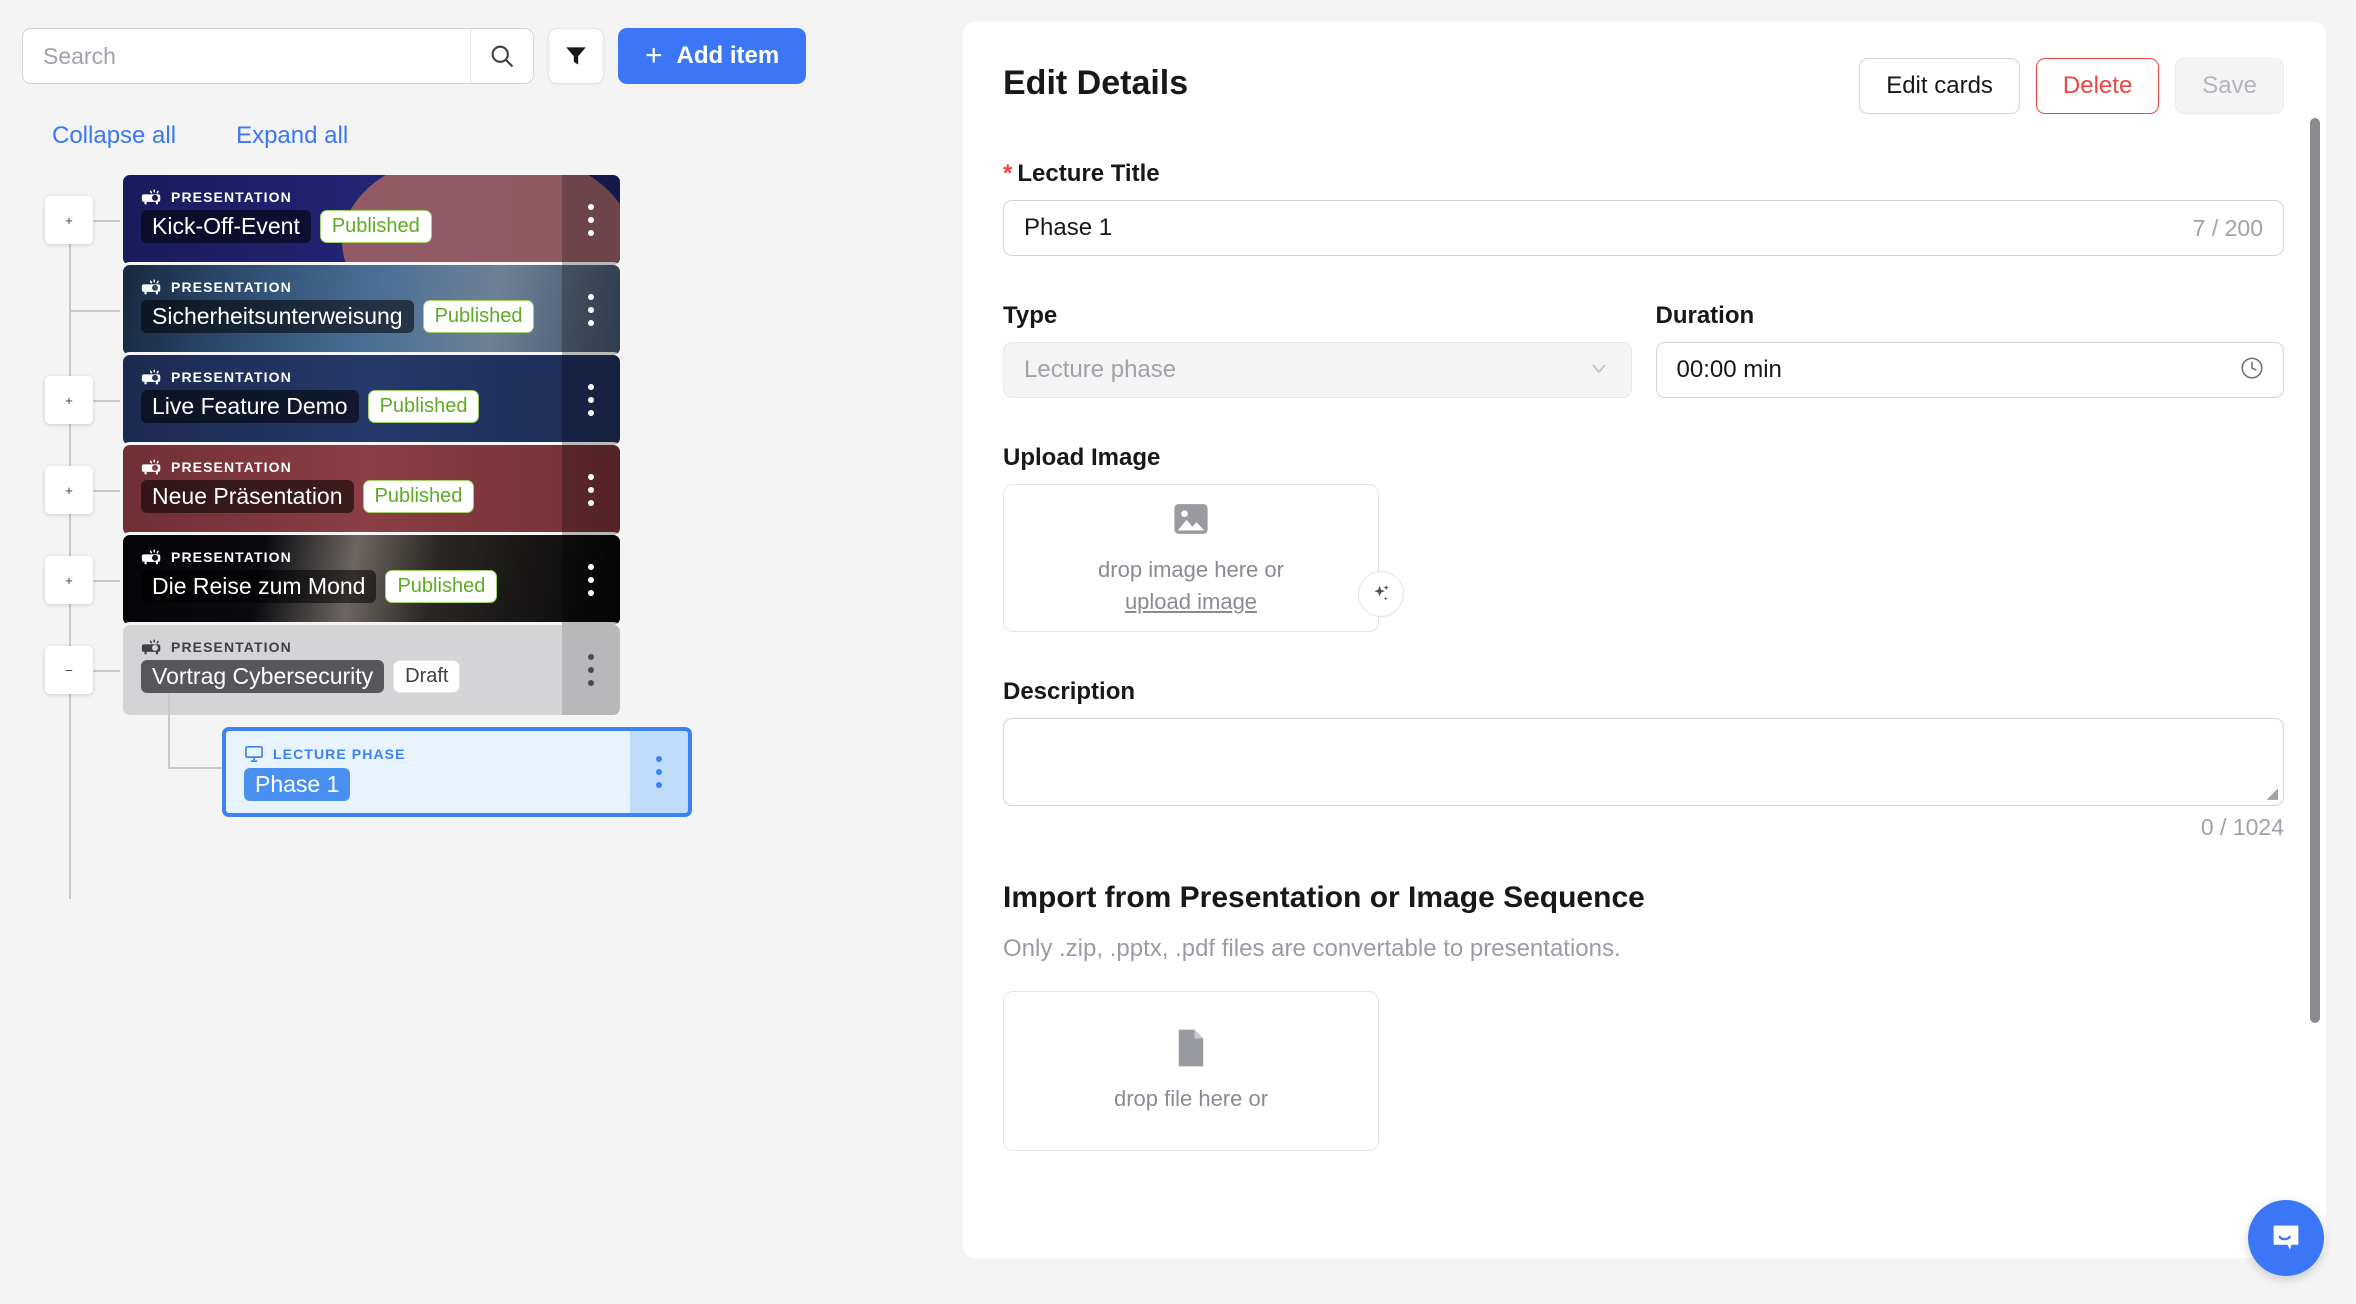  Describe the element at coordinates (501, 56) in the screenshot. I see `search-button` at that location.